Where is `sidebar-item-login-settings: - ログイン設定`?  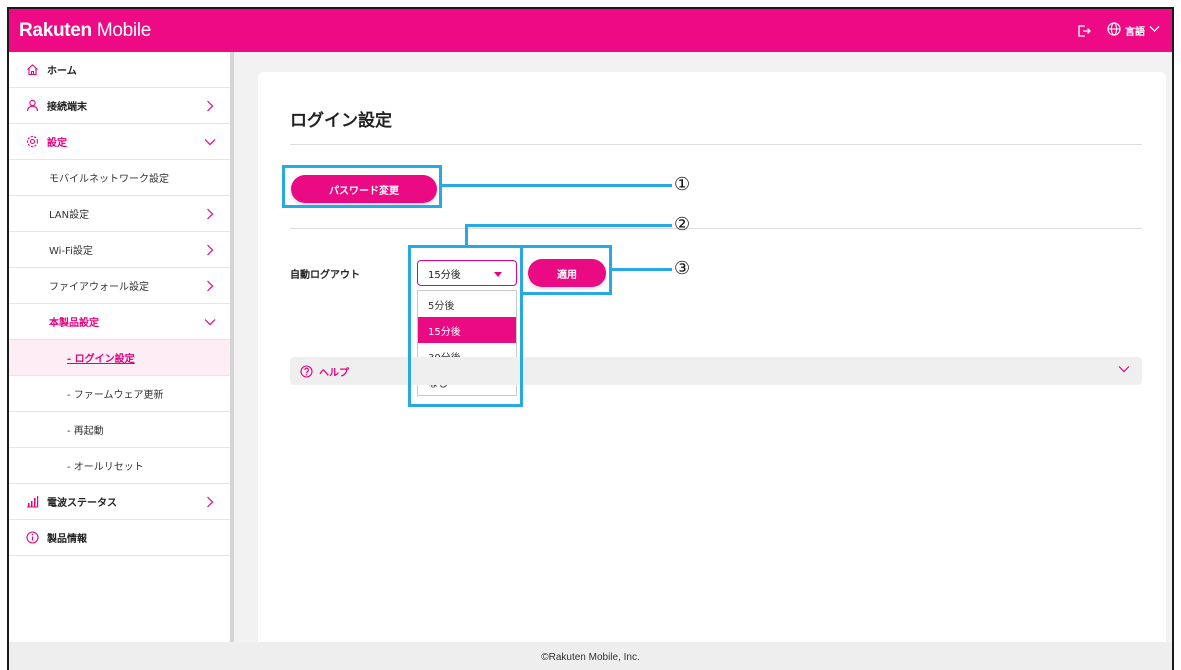
sidebar-item-login-settings: - ログイン設定 is located at coordinates (119, 358).